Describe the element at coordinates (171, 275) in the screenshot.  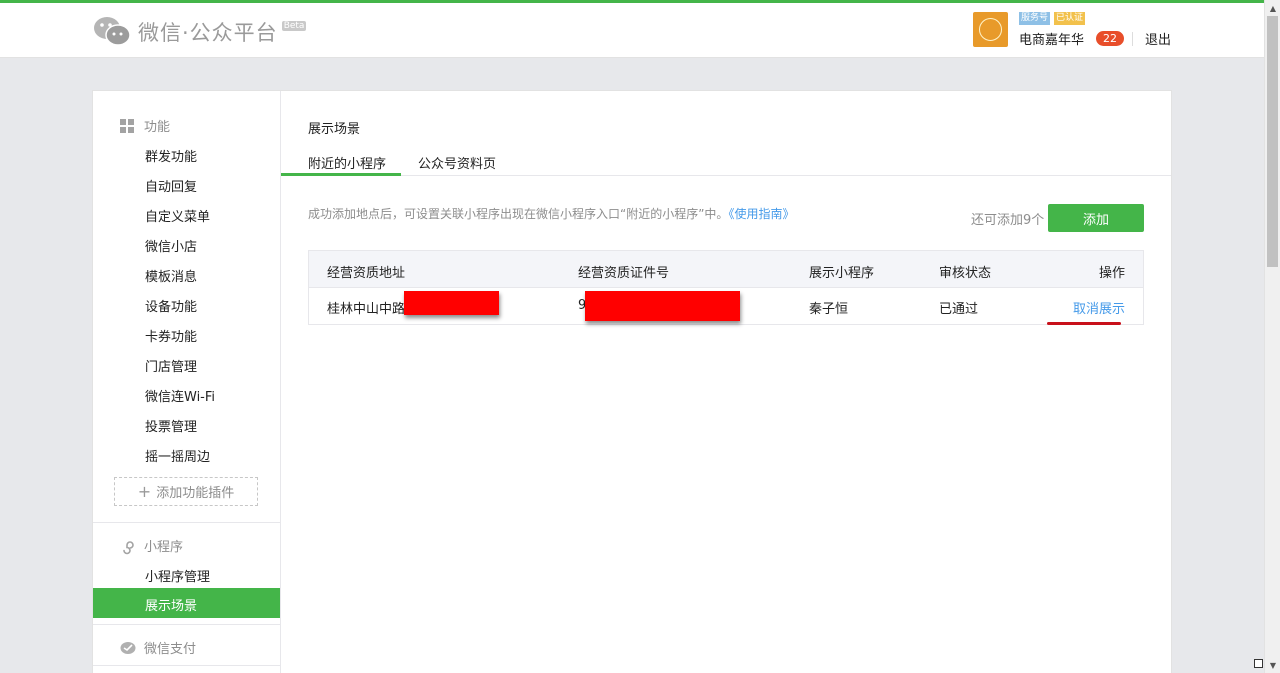
I see `sidebar-item-template-message: 模板消息` at that location.